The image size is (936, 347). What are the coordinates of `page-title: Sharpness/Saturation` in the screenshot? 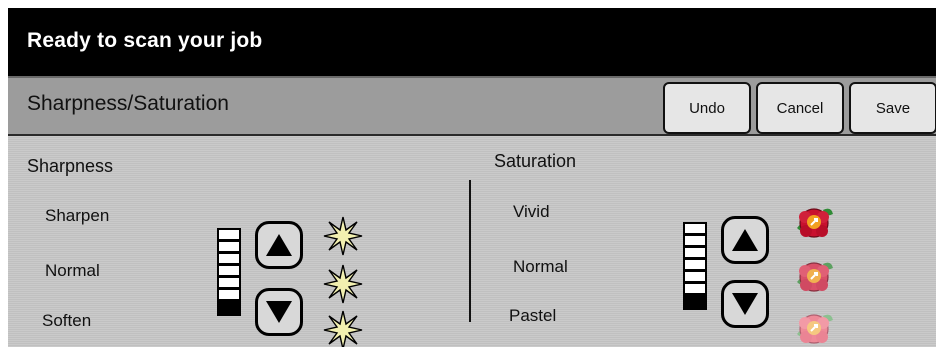 It's located at (128, 103).